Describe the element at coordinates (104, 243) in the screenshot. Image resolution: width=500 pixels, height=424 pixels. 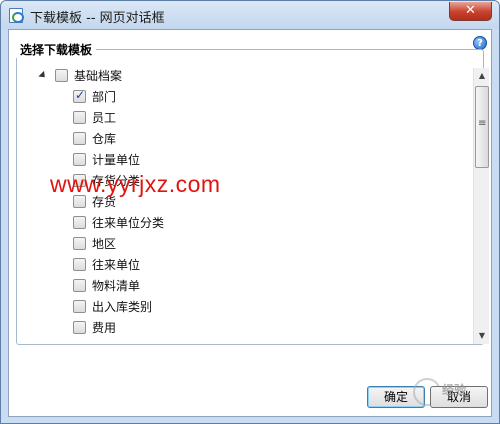
I see `tree-item-label: 地区` at that location.